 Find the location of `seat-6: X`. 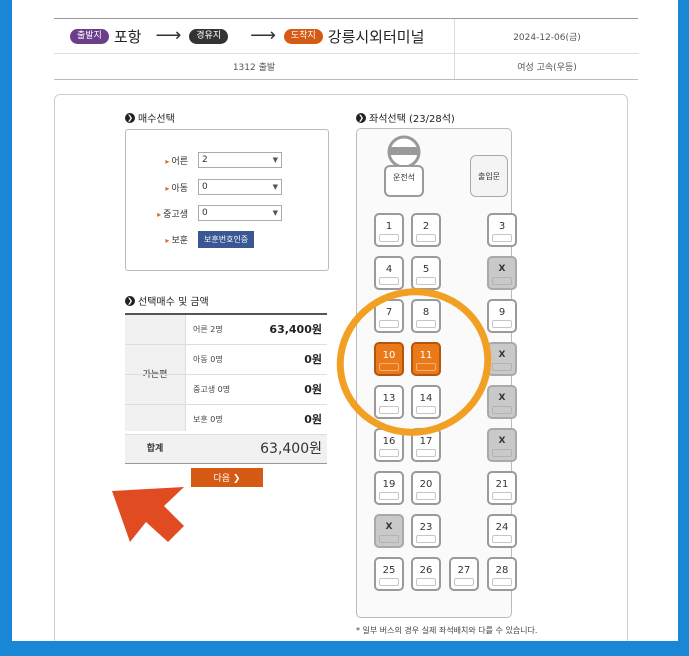

seat-6: X is located at coordinates (502, 273).